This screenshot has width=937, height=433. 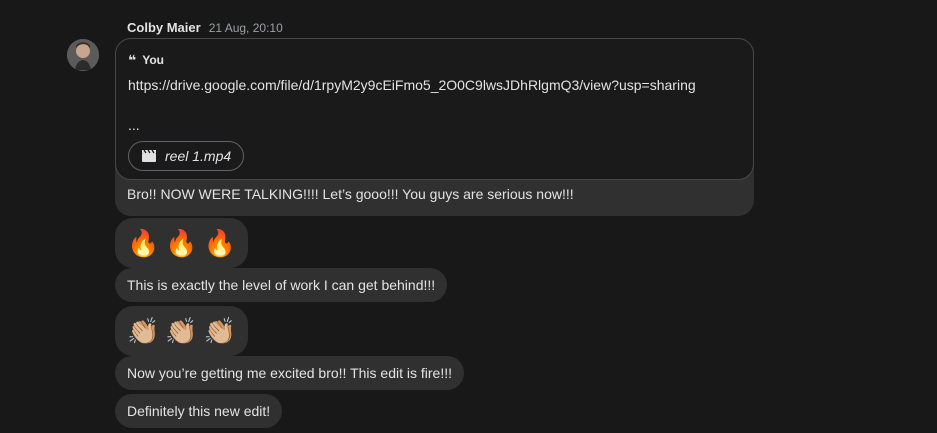 I want to click on file-attachment-chip: reel 1.mp4, so click(x=186, y=156).